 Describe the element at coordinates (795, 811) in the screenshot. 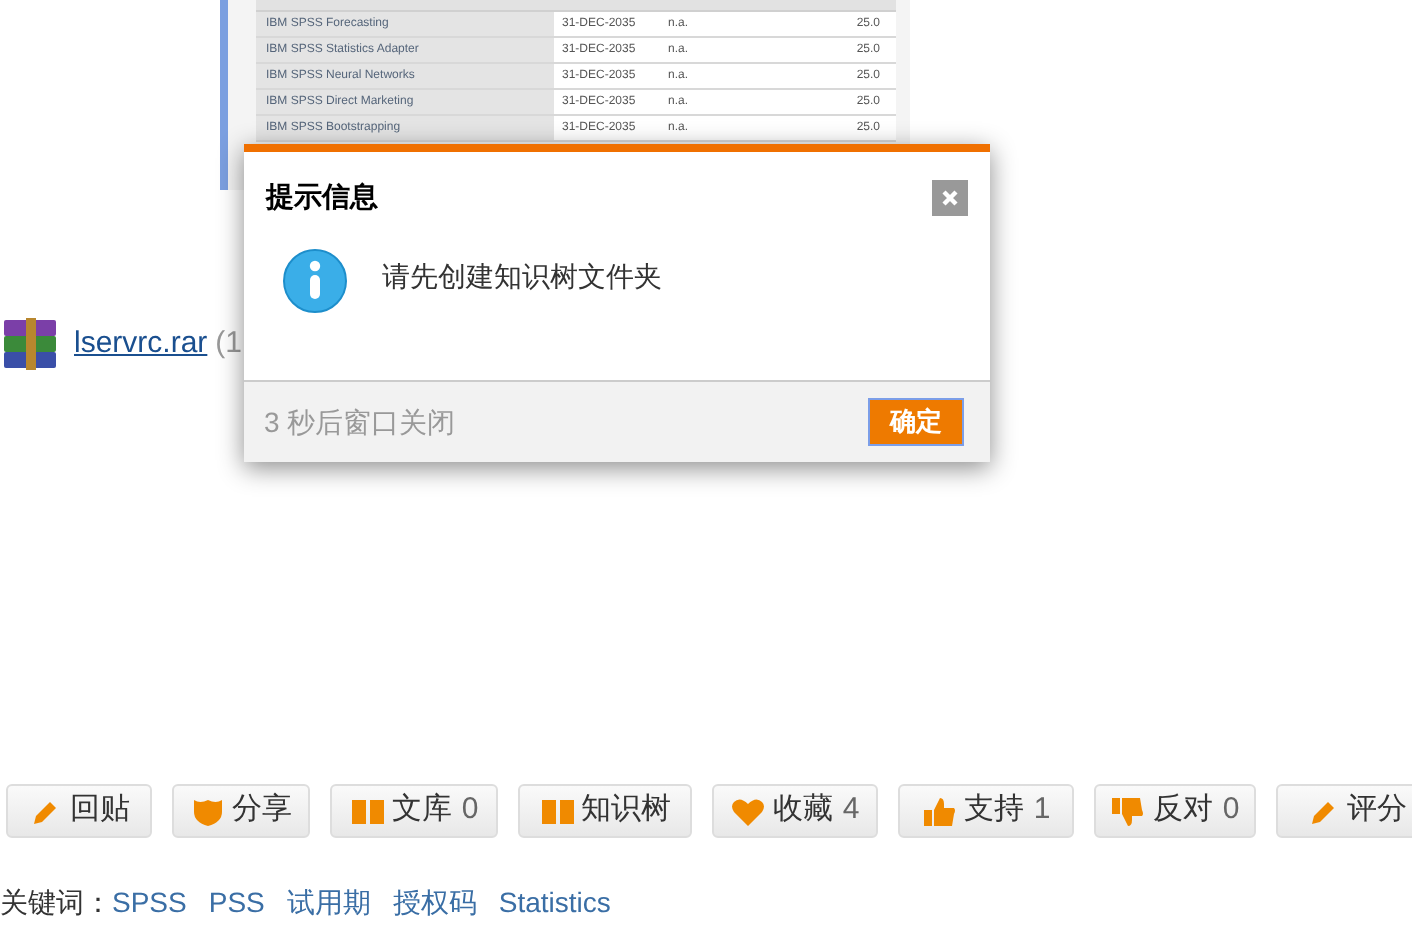

I see `action-button: 收藏 4` at that location.